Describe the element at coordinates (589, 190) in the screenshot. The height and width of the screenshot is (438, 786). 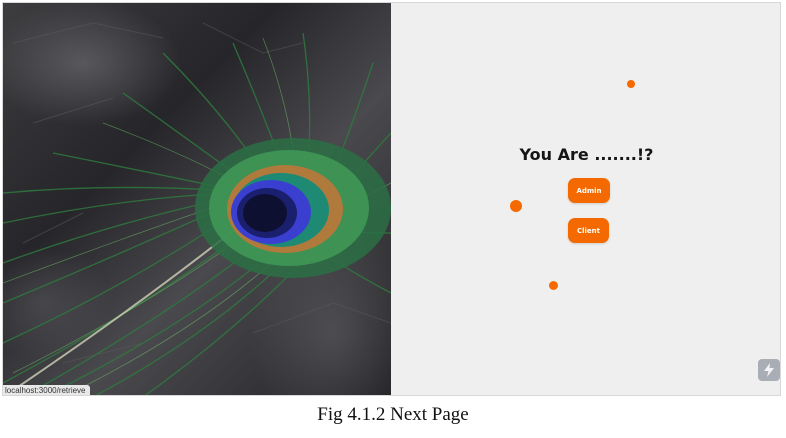
I see `admin-button: Admin` at that location.